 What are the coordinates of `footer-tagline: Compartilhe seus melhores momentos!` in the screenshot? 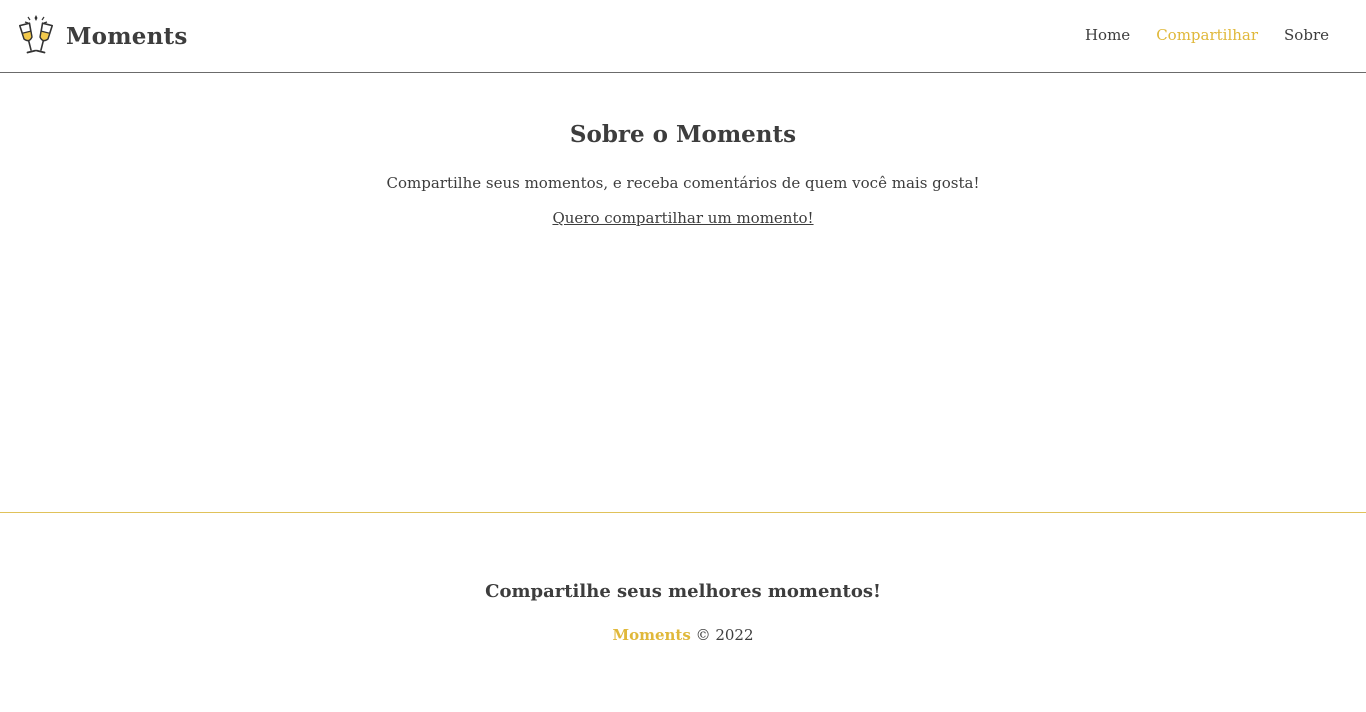 It's located at (683, 591).